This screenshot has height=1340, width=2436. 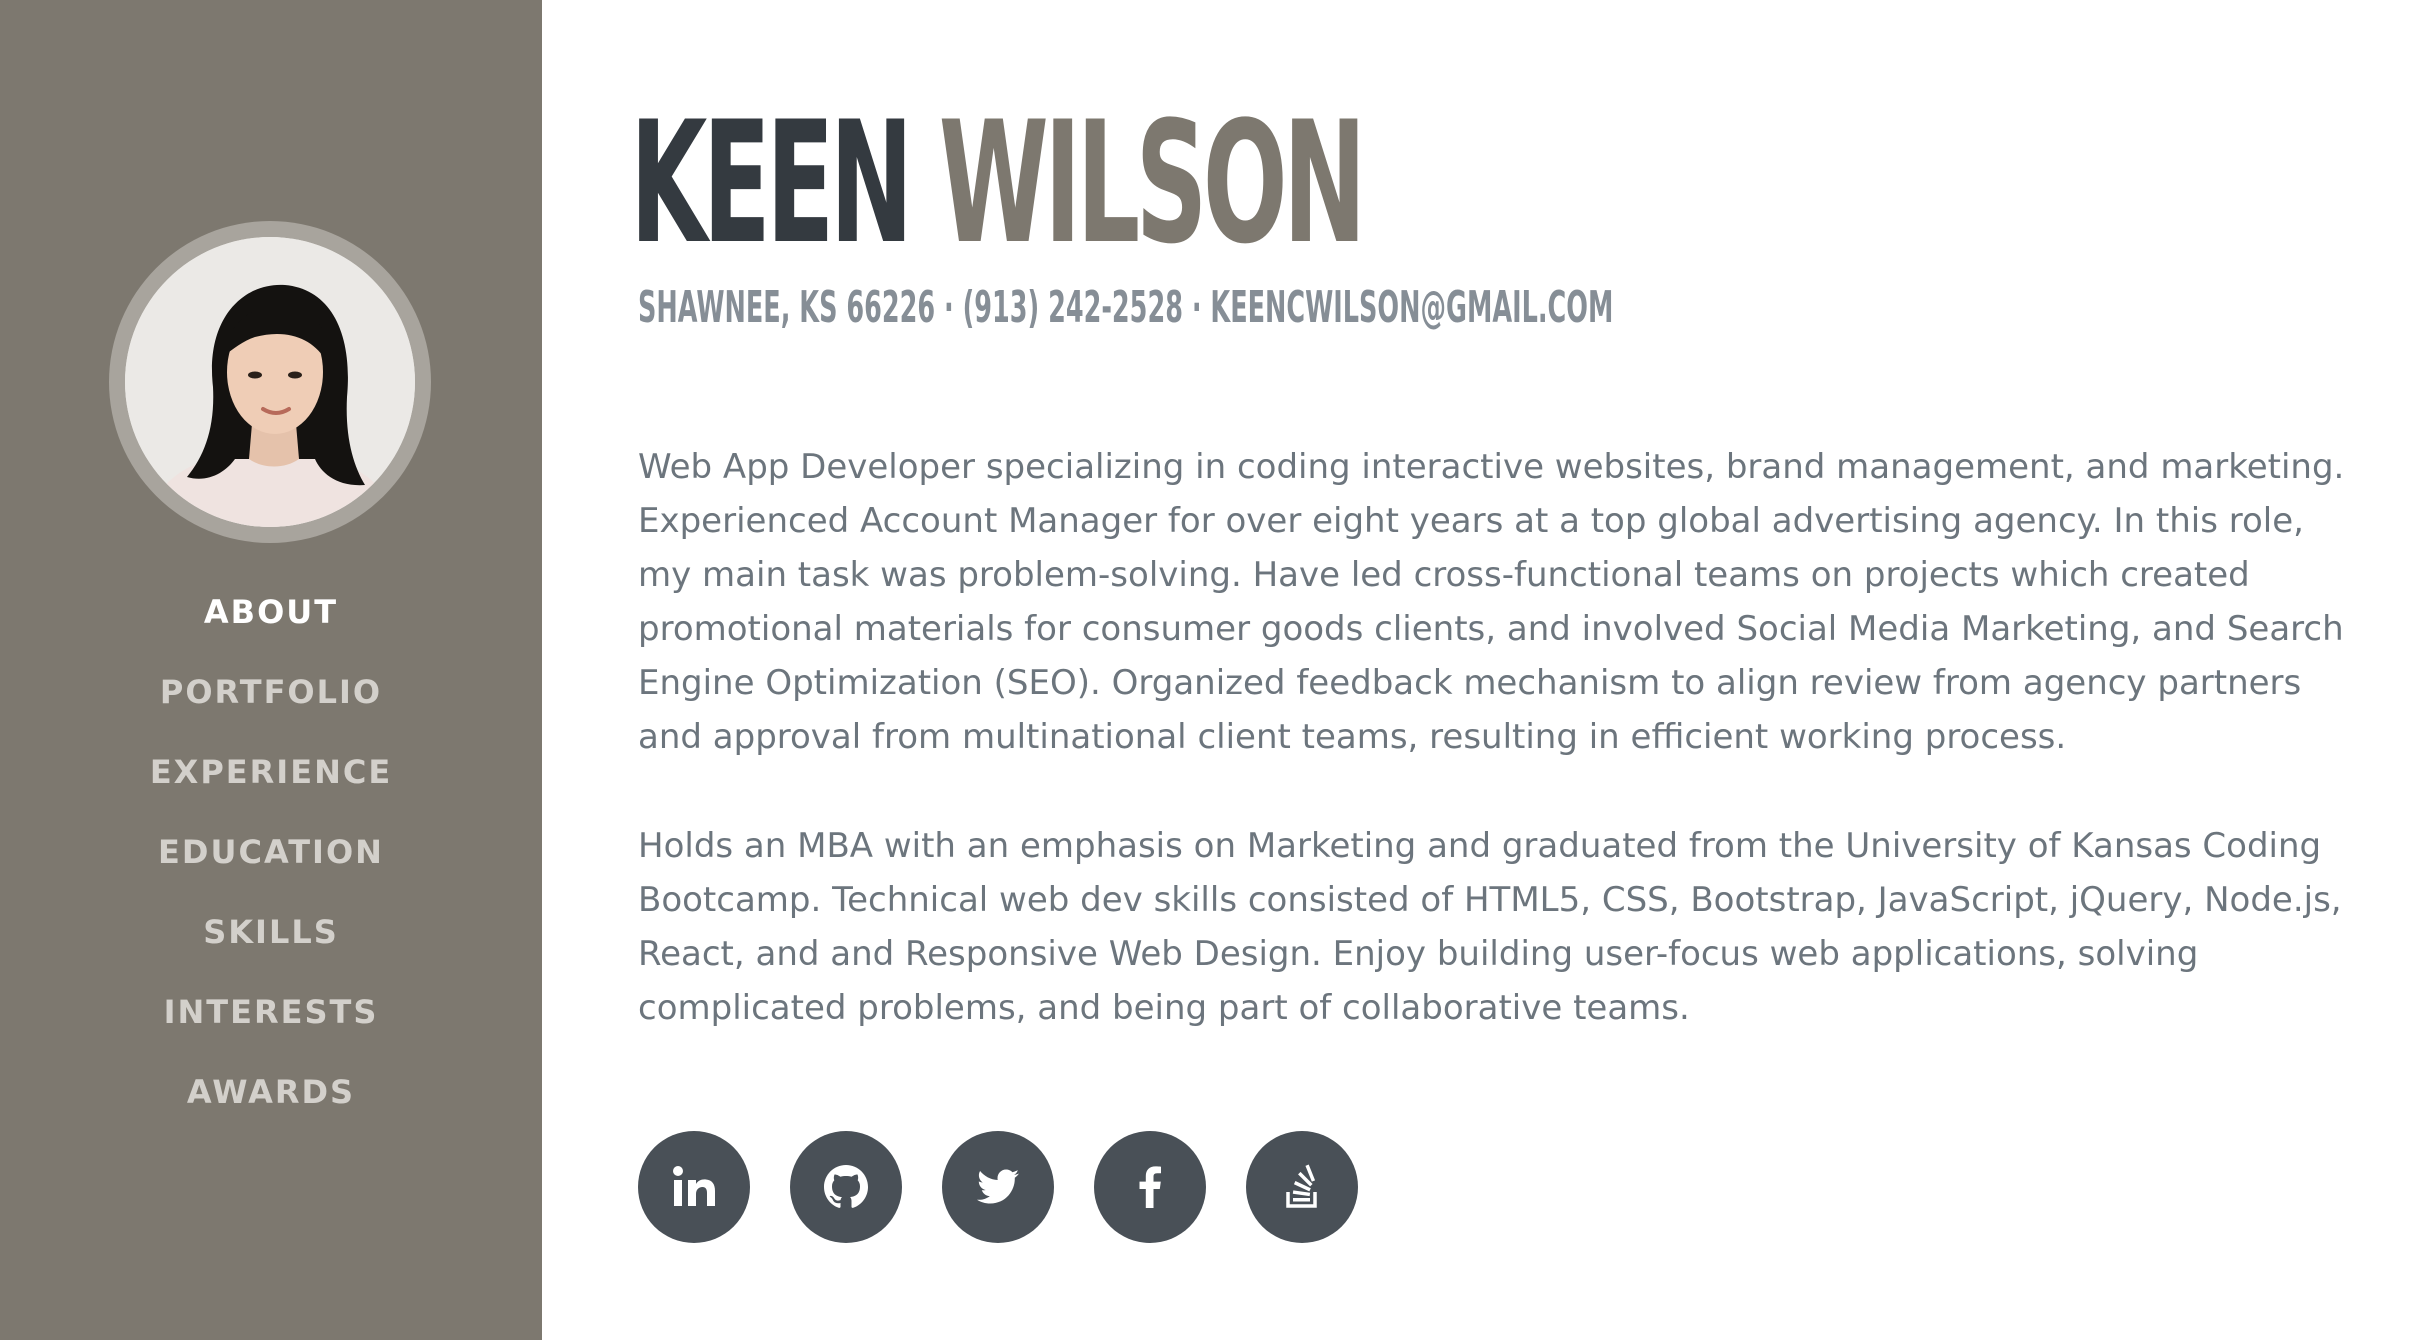 I want to click on avatar, so click(x=270, y=382).